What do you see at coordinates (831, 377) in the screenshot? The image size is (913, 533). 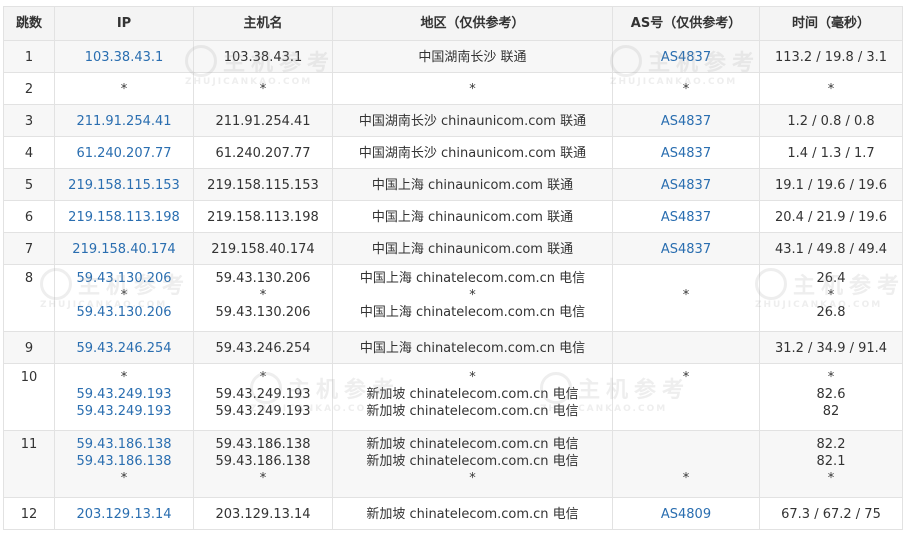 I see `time-value: *` at bounding box center [831, 377].